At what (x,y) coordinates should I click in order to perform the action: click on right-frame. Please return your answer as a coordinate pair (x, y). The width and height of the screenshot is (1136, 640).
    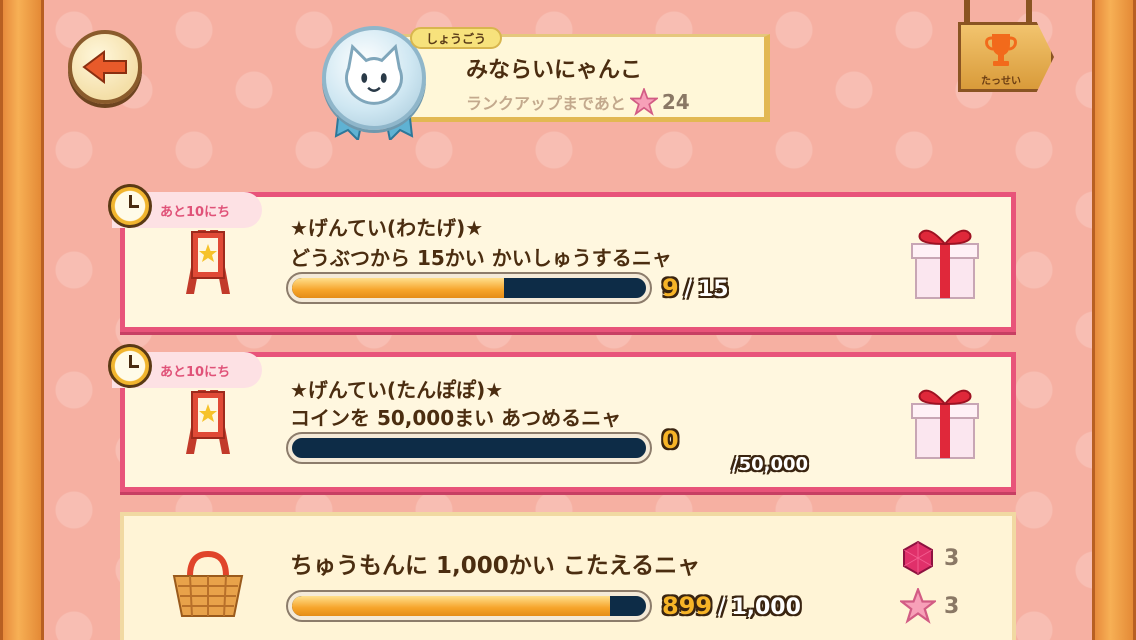
    Looking at the image, I should click on (1114, 320).